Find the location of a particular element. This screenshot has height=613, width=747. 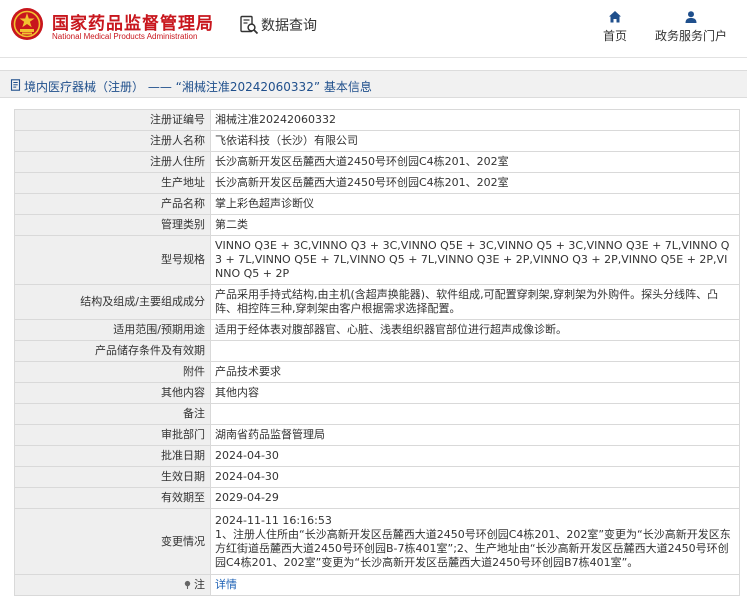

nav-home: 首页 is located at coordinates (615, 27).